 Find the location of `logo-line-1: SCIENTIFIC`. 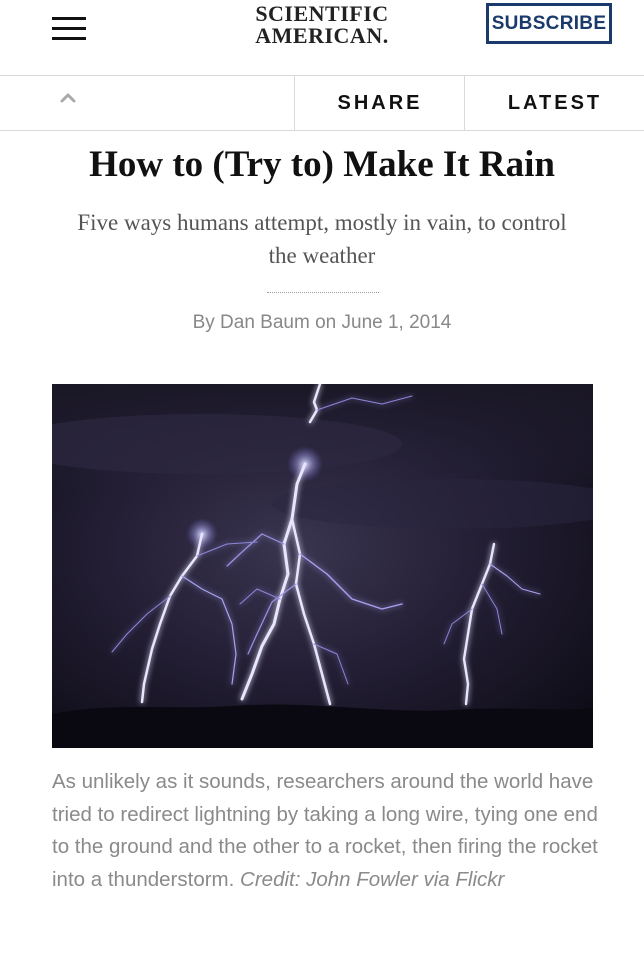

logo-line-1: SCIENTIFIC is located at coordinates (322, 13).